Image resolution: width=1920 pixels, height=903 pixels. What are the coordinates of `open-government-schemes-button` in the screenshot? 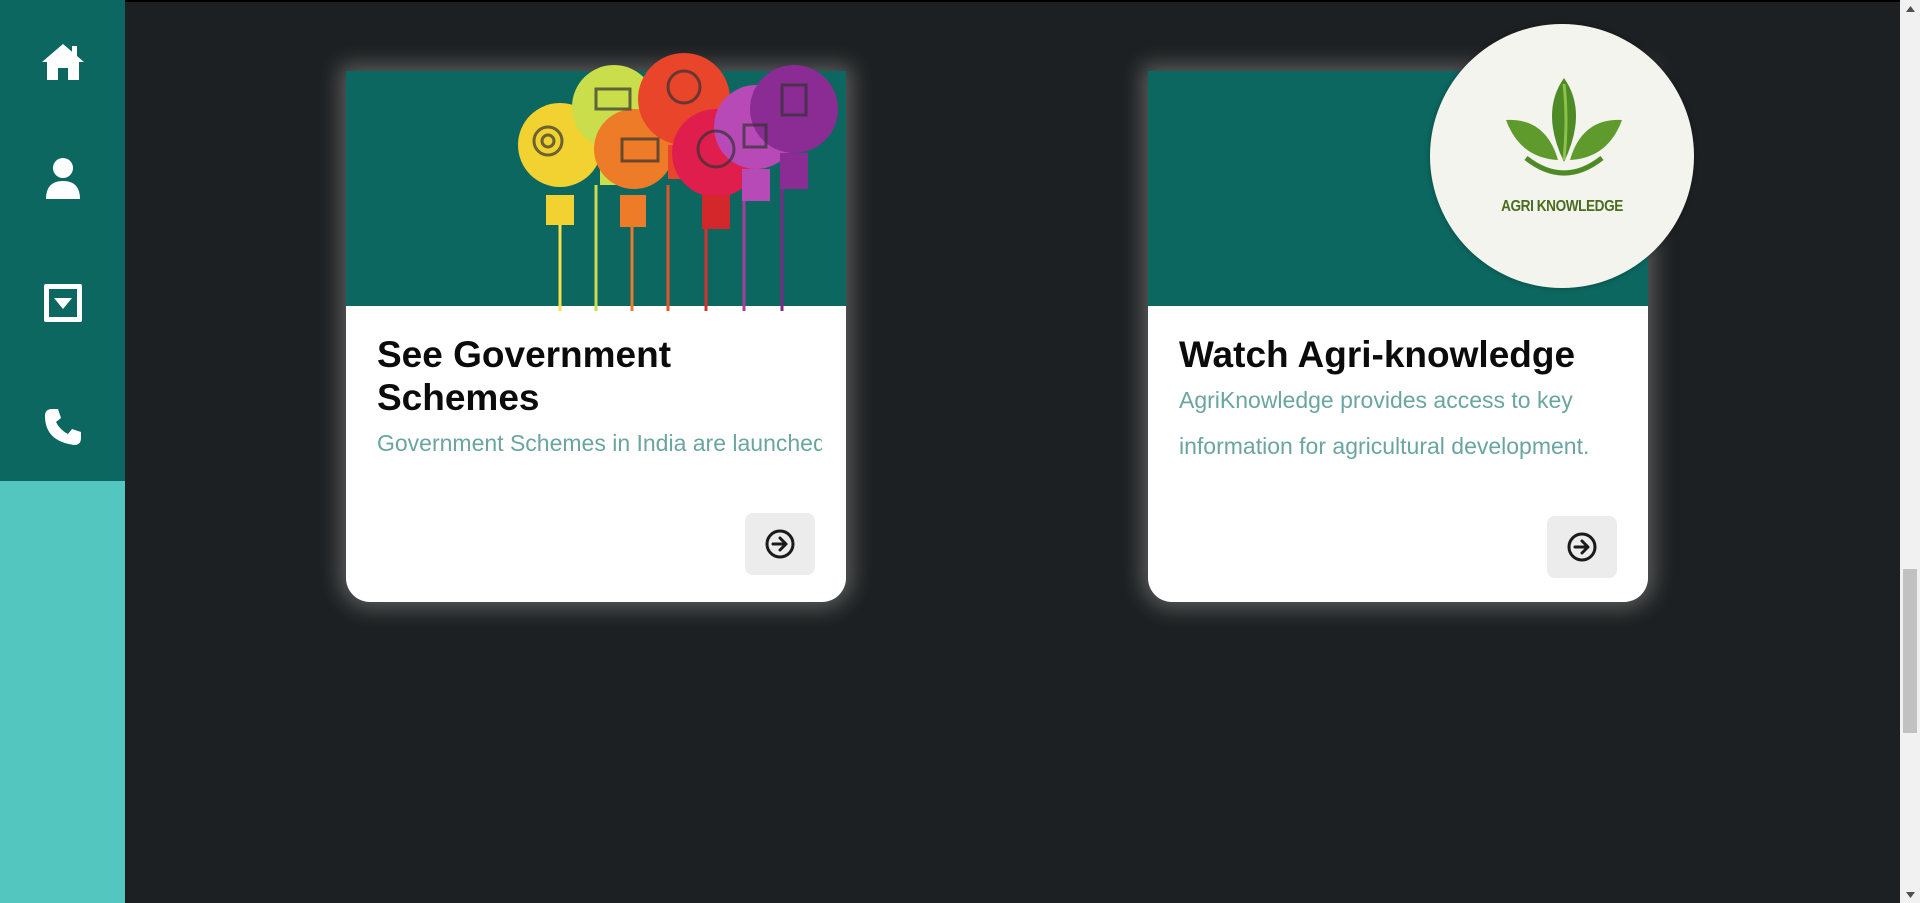 It's located at (780, 544).